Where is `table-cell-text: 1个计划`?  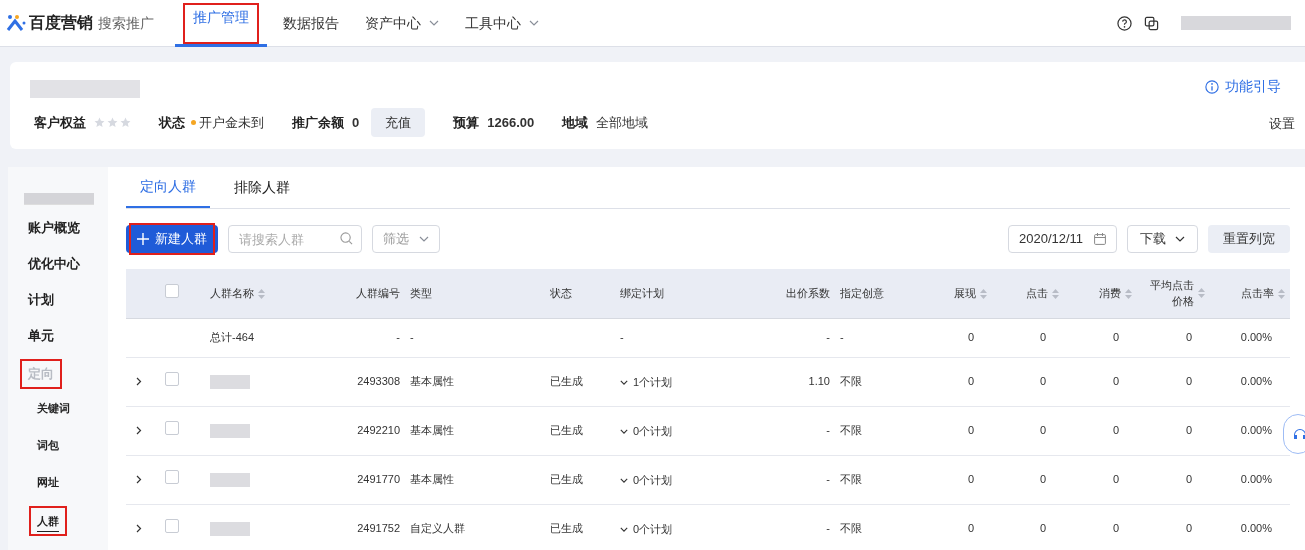 table-cell-text: 1个计划 is located at coordinates (653, 382).